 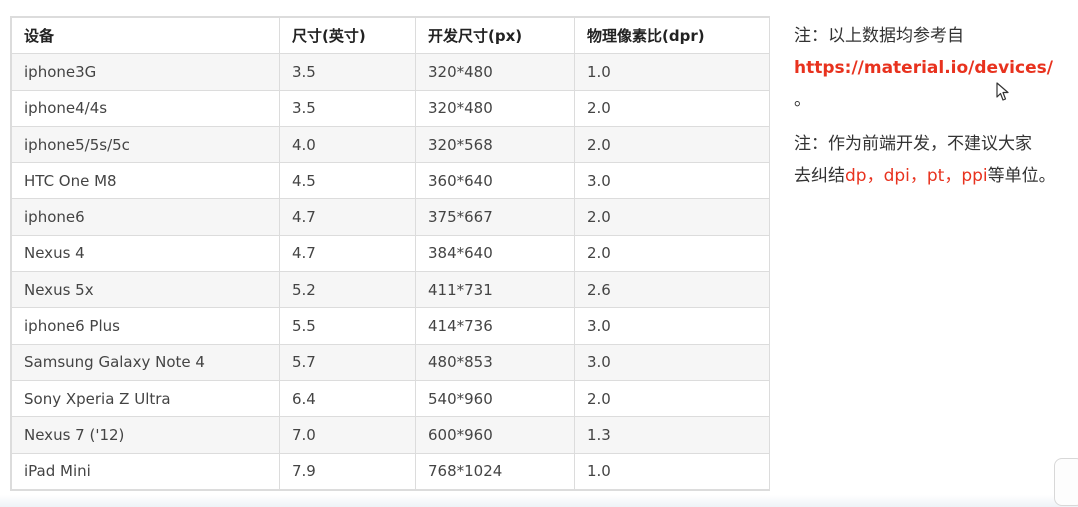 I want to click on cell-device: iphone4/4s, so click(x=145, y=108).